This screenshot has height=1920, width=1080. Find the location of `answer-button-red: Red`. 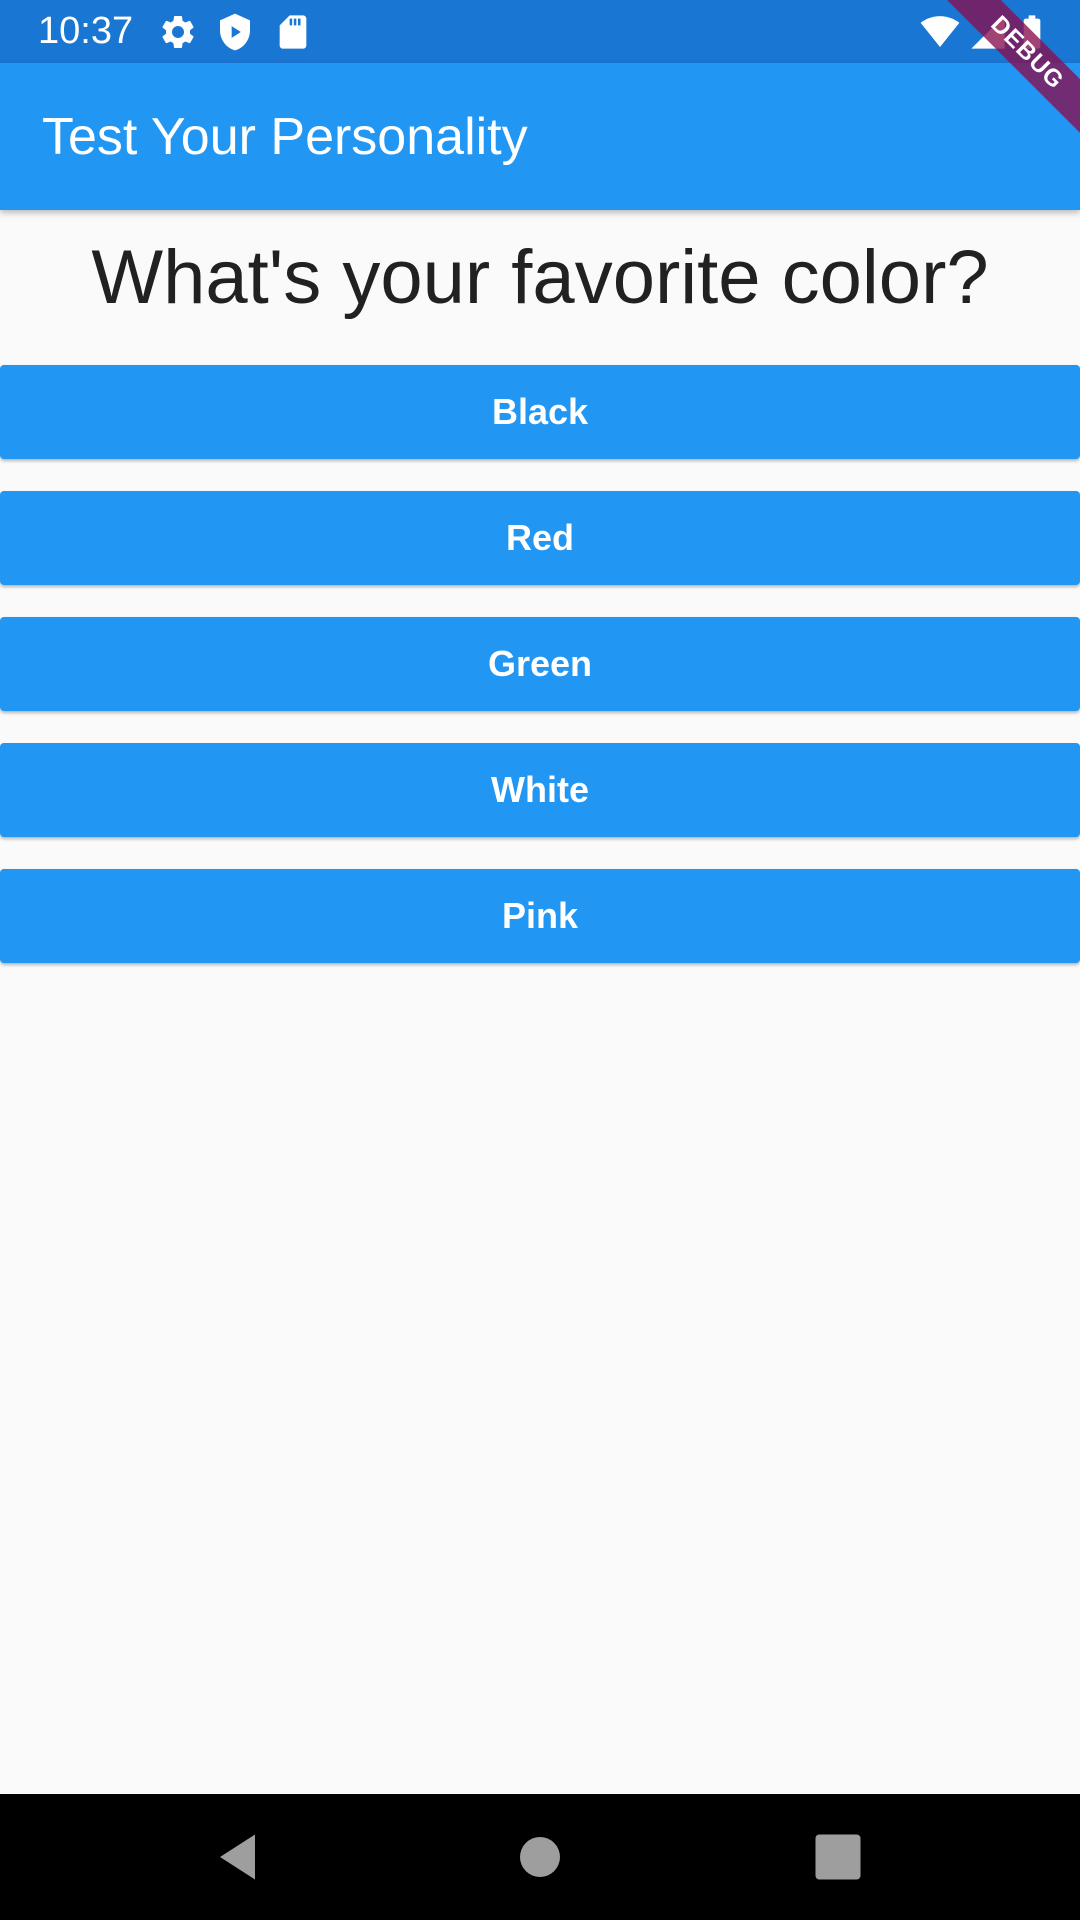

answer-button-red: Red is located at coordinates (540, 538).